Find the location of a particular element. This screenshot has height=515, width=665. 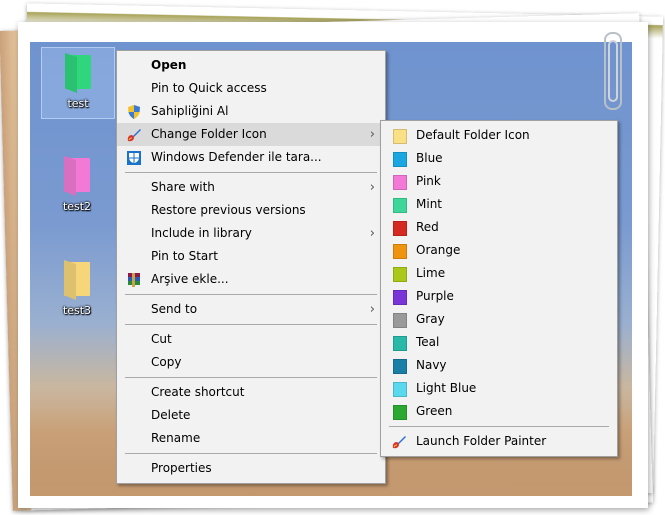

submenu-item-navy: Navy is located at coordinates (499, 365).